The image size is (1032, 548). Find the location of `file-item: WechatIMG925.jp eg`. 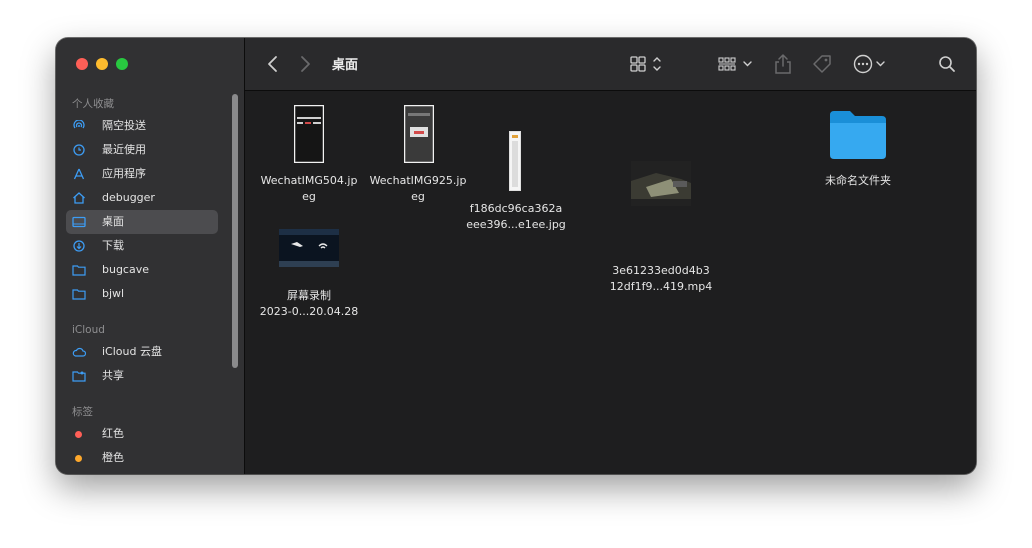

file-item: WechatIMG925.jp eg is located at coordinates (418, 156).